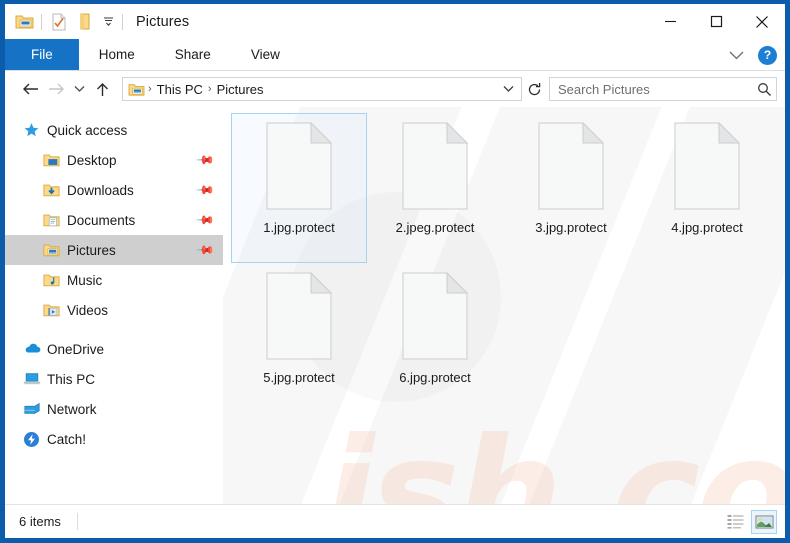 The height and width of the screenshot is (543, 790). I want to click on back-button, so click(30, 89).